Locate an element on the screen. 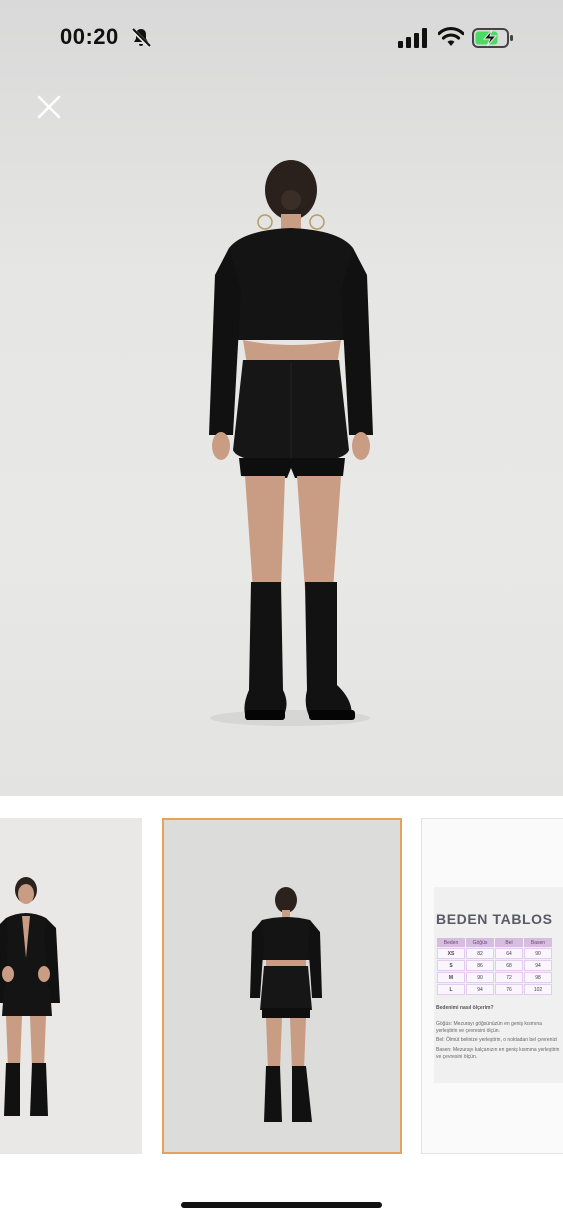  value-cell: 102 is located at coordinates (538, 989).